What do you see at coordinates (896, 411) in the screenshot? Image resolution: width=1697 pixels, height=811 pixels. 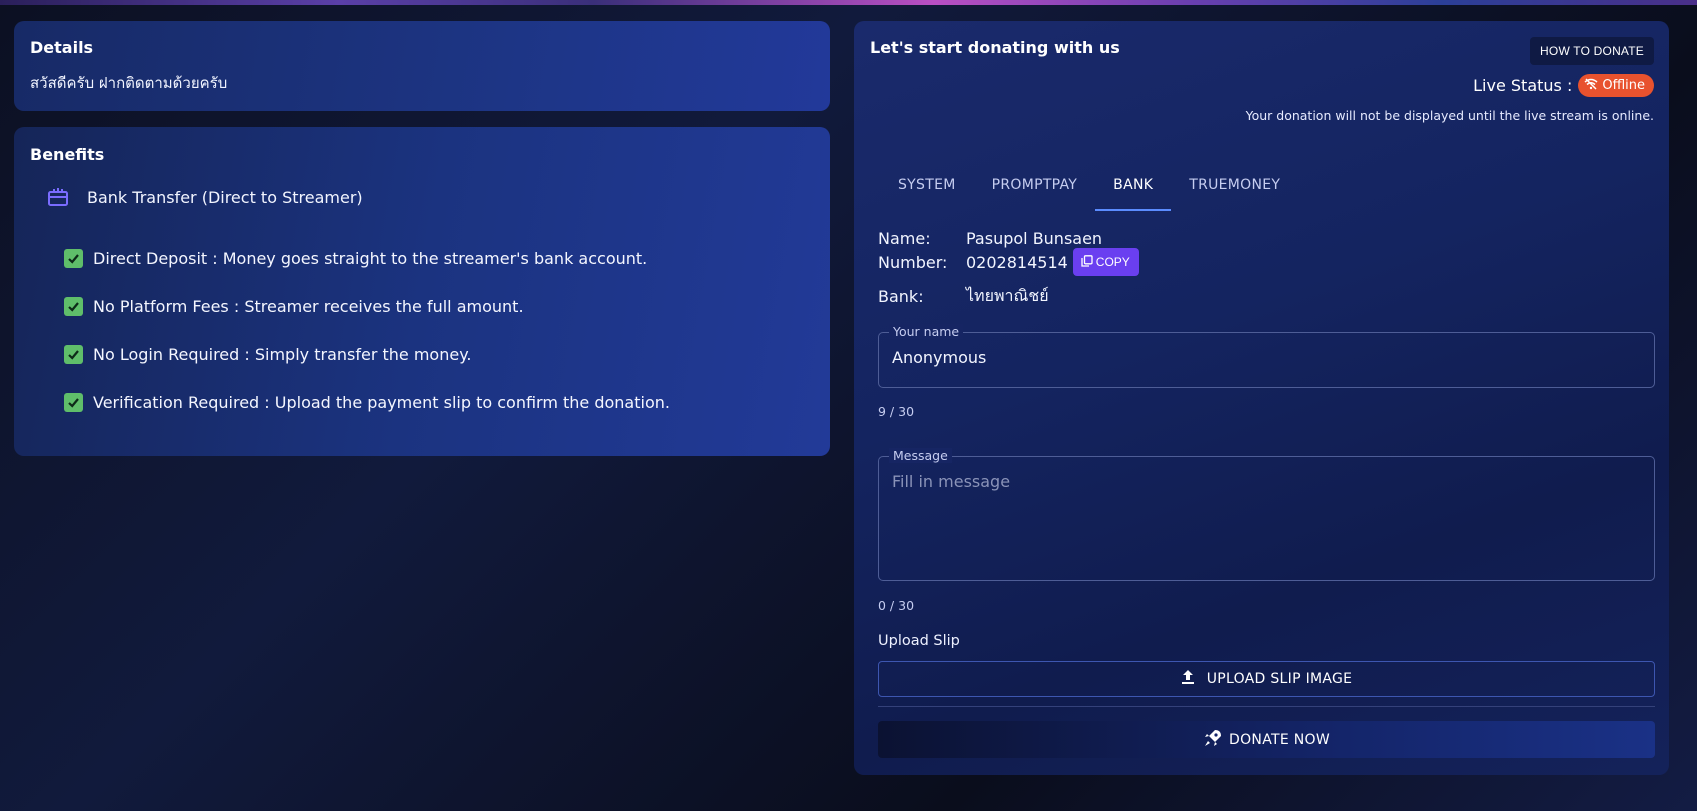 I see `name-char-counter: 9 / 30` at bounding box center [896, 411].